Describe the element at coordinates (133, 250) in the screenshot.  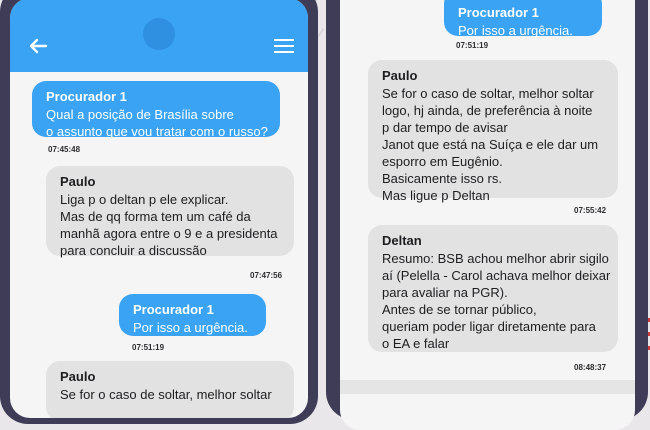
I see `message-text: para concluir a discussão` at that location.